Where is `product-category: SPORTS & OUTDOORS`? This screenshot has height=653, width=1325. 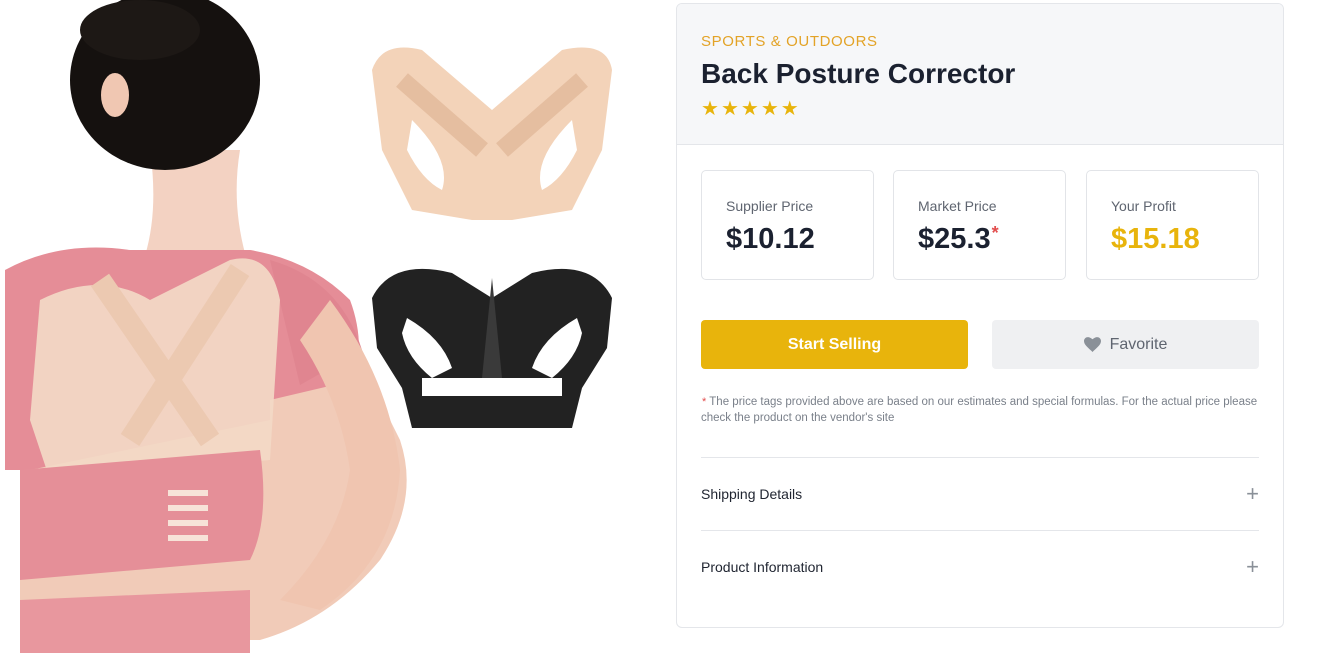 product-category: SPORTS & OUTDOORS is located at coordinates (789, 41).